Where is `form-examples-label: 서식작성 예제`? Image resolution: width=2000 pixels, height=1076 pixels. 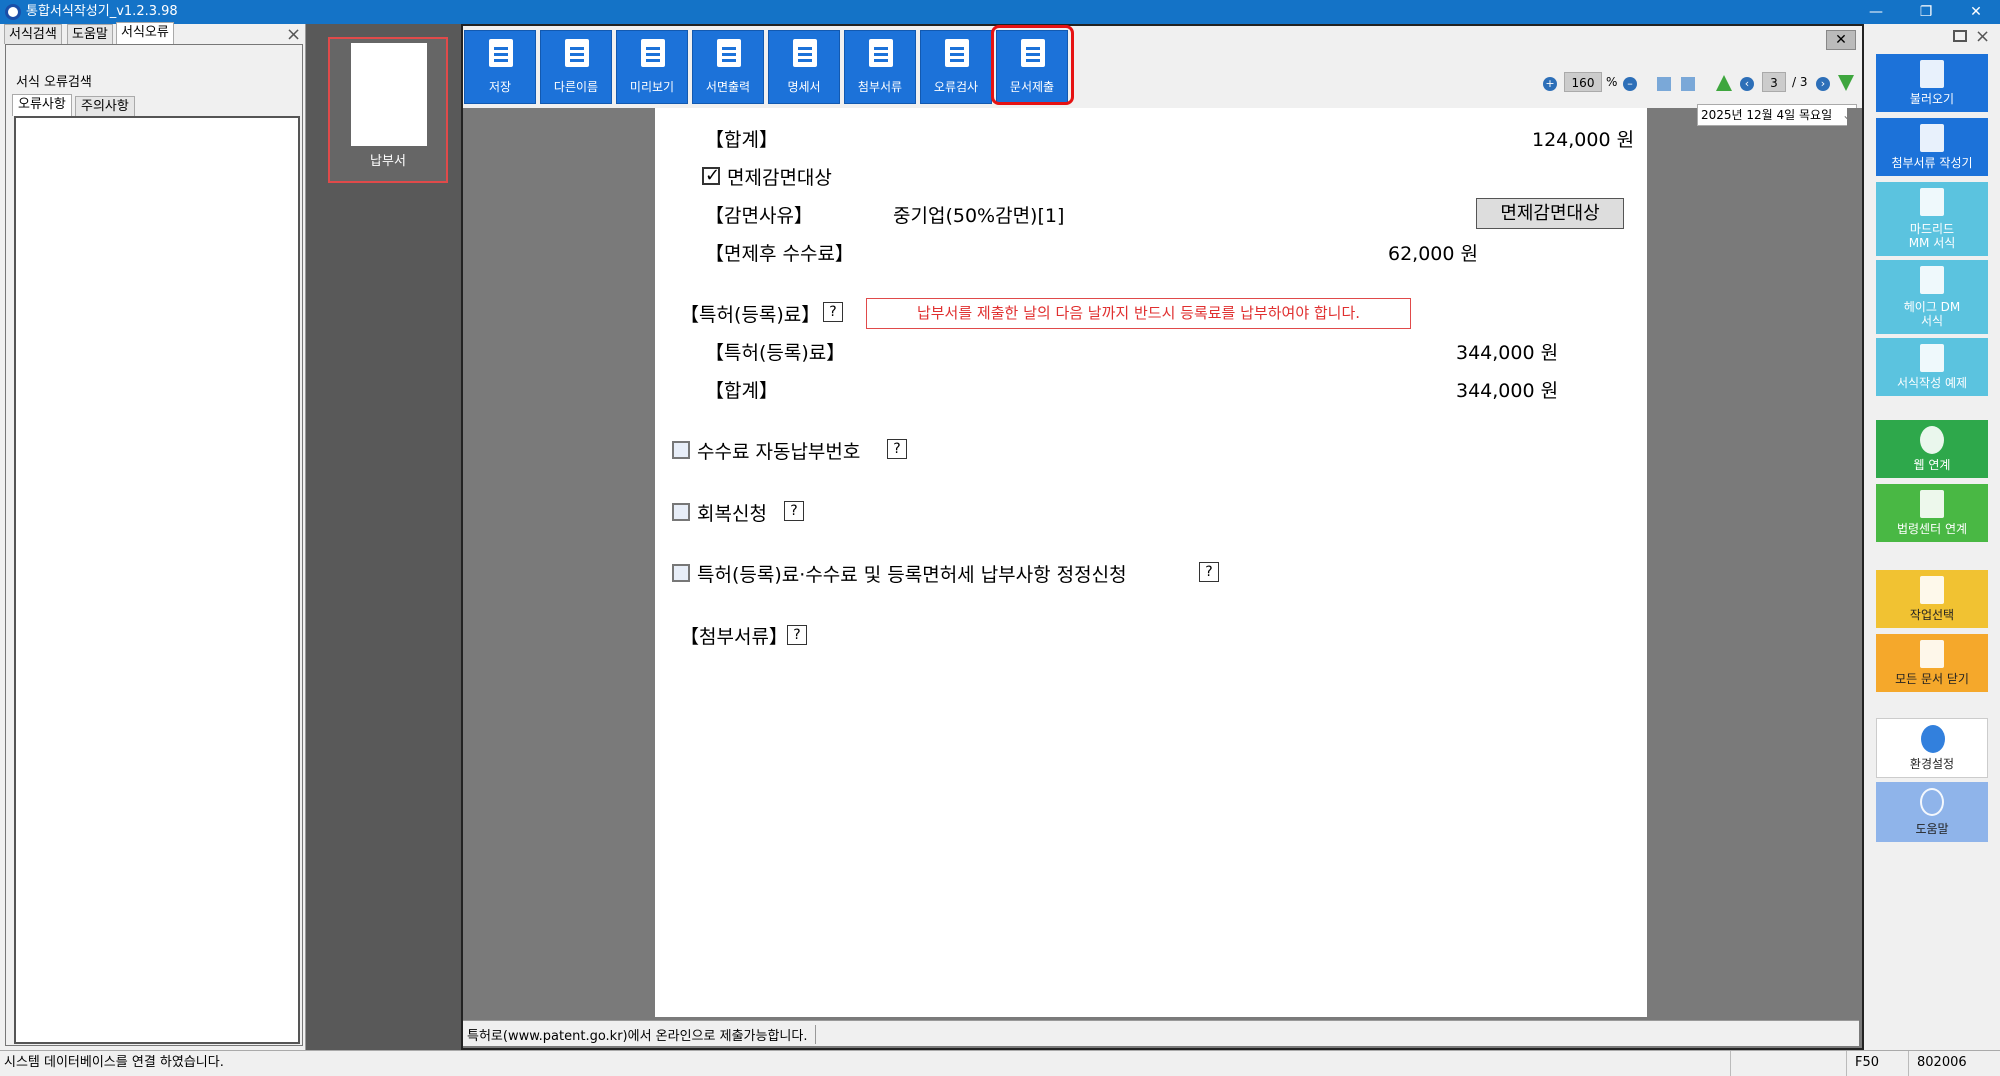 form-examples-label: 서식작성 예제 is located at coordinates (1932, 383).